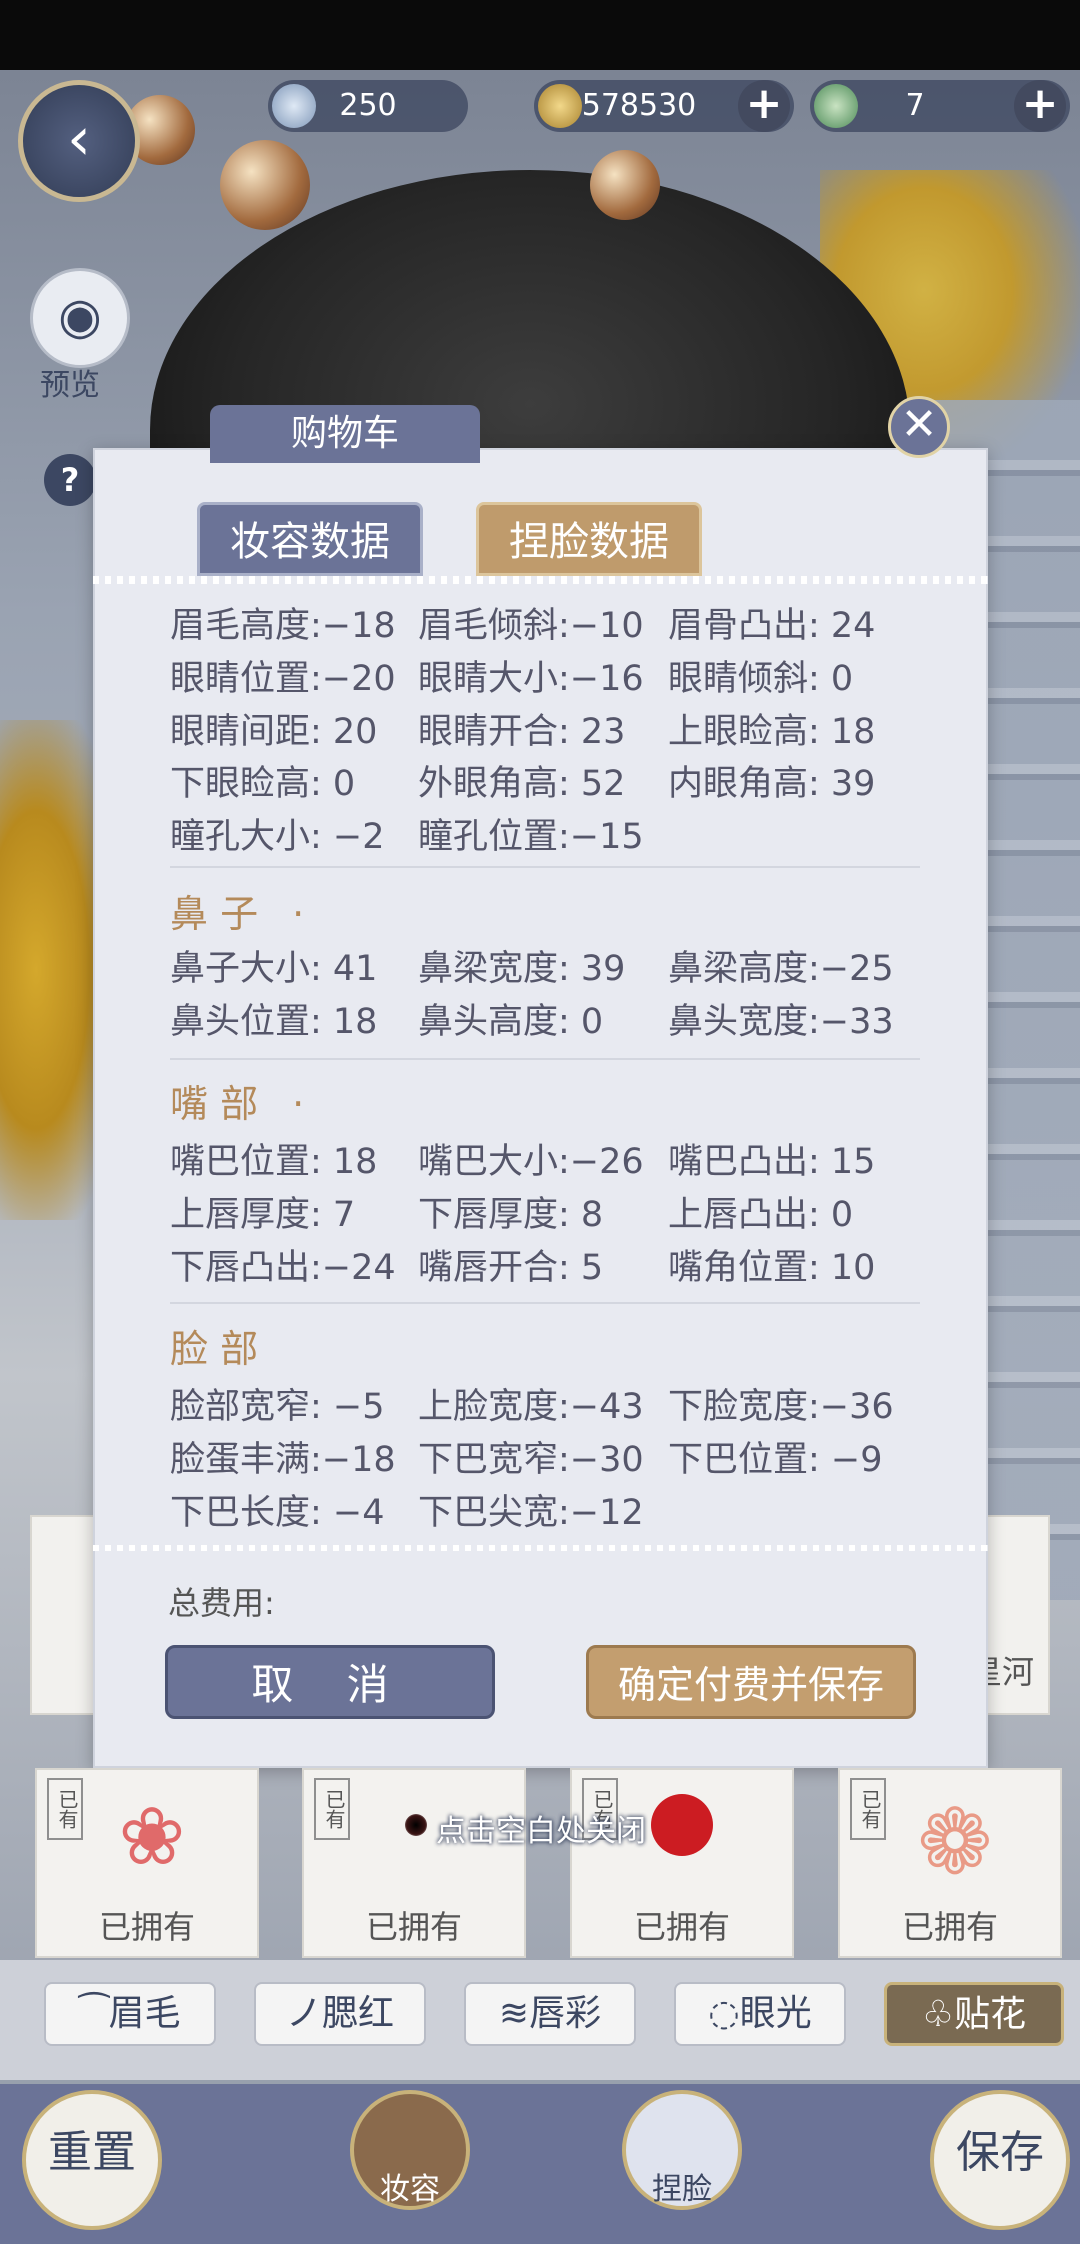 The image size is (1080, 2244). What do you see at coordinates (531, 1460) in the screenshot?
I see `data-cell: 下巴宽窄:−30` at bounding box center [531, 1460].